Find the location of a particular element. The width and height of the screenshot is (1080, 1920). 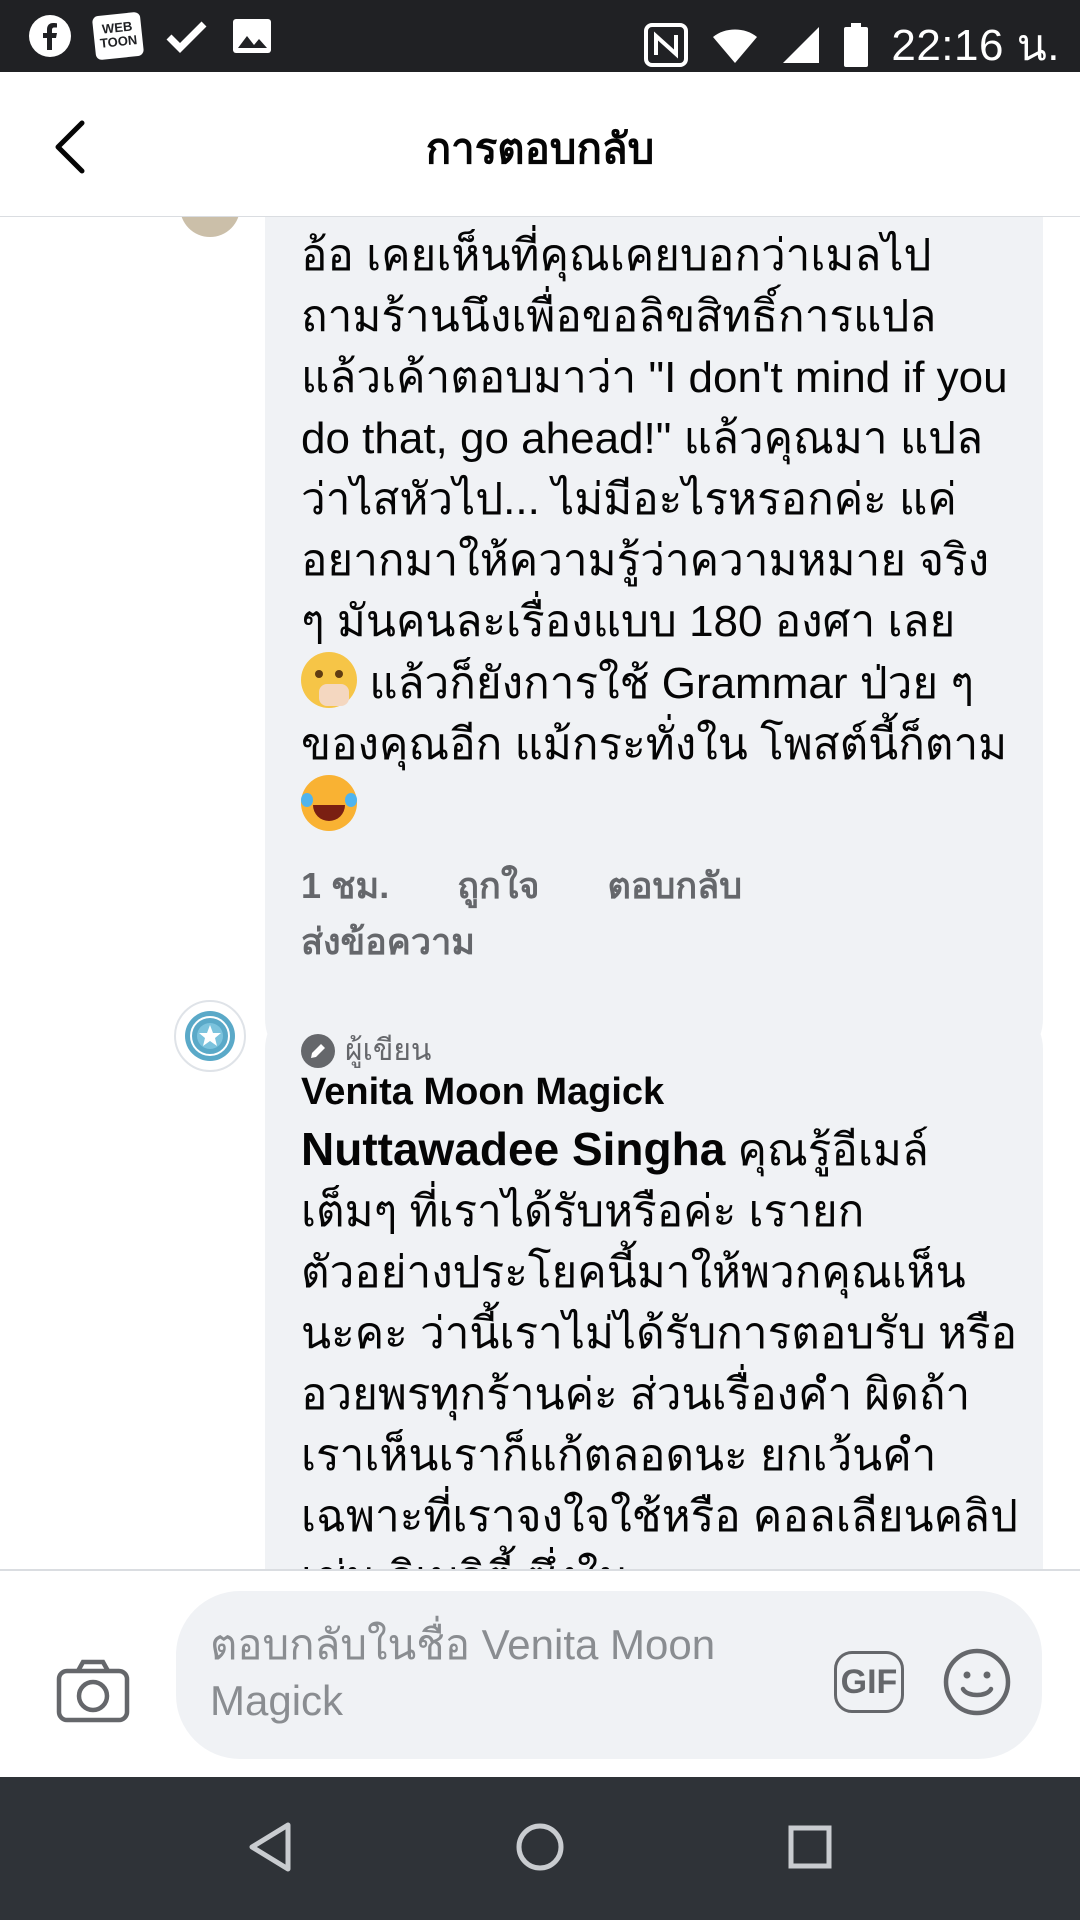

facebook-icon is located at coordinates (50, 36).